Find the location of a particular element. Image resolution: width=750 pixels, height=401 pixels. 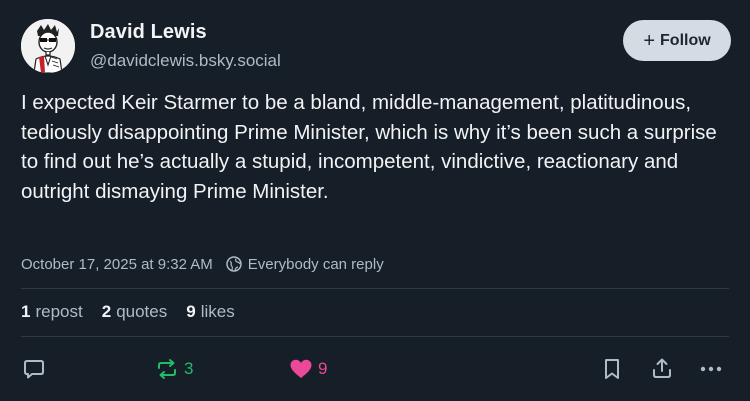

quote-stat: 2 quotes is located at coordinates (135, 312).